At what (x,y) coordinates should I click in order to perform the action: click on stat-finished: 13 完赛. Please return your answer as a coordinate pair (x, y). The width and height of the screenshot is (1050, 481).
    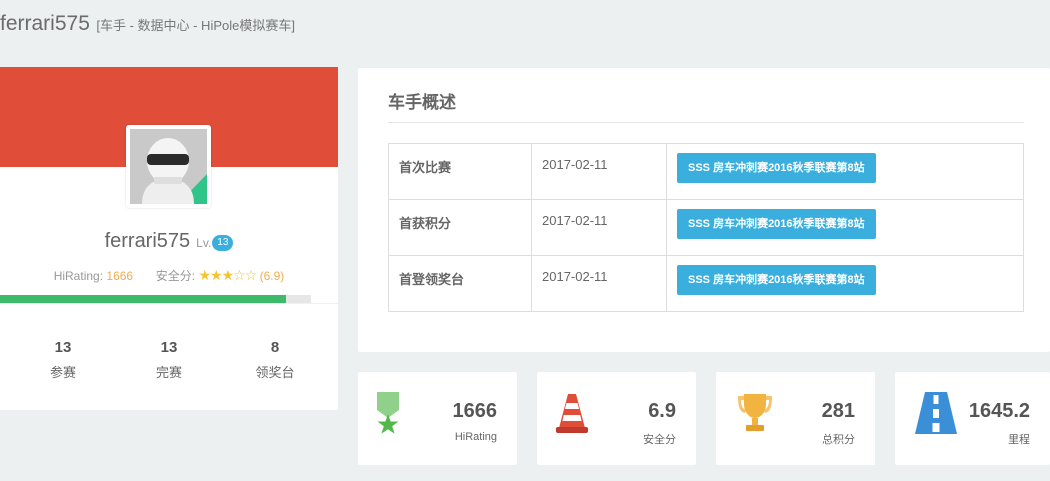
    Looking at the image, I should click on (169, 360).